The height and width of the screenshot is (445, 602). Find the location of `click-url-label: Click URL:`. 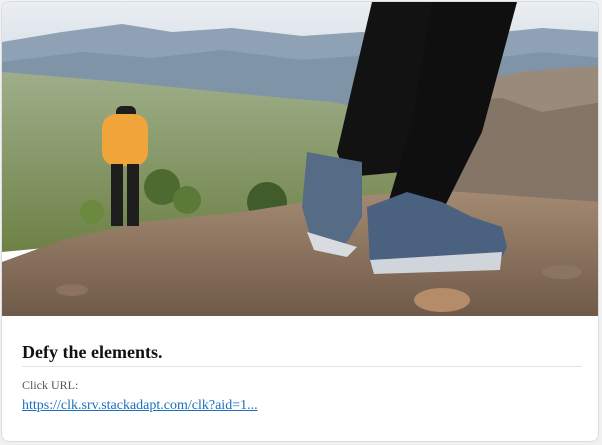

click-url-label: Click URL: is located at coordinates (50, 385).